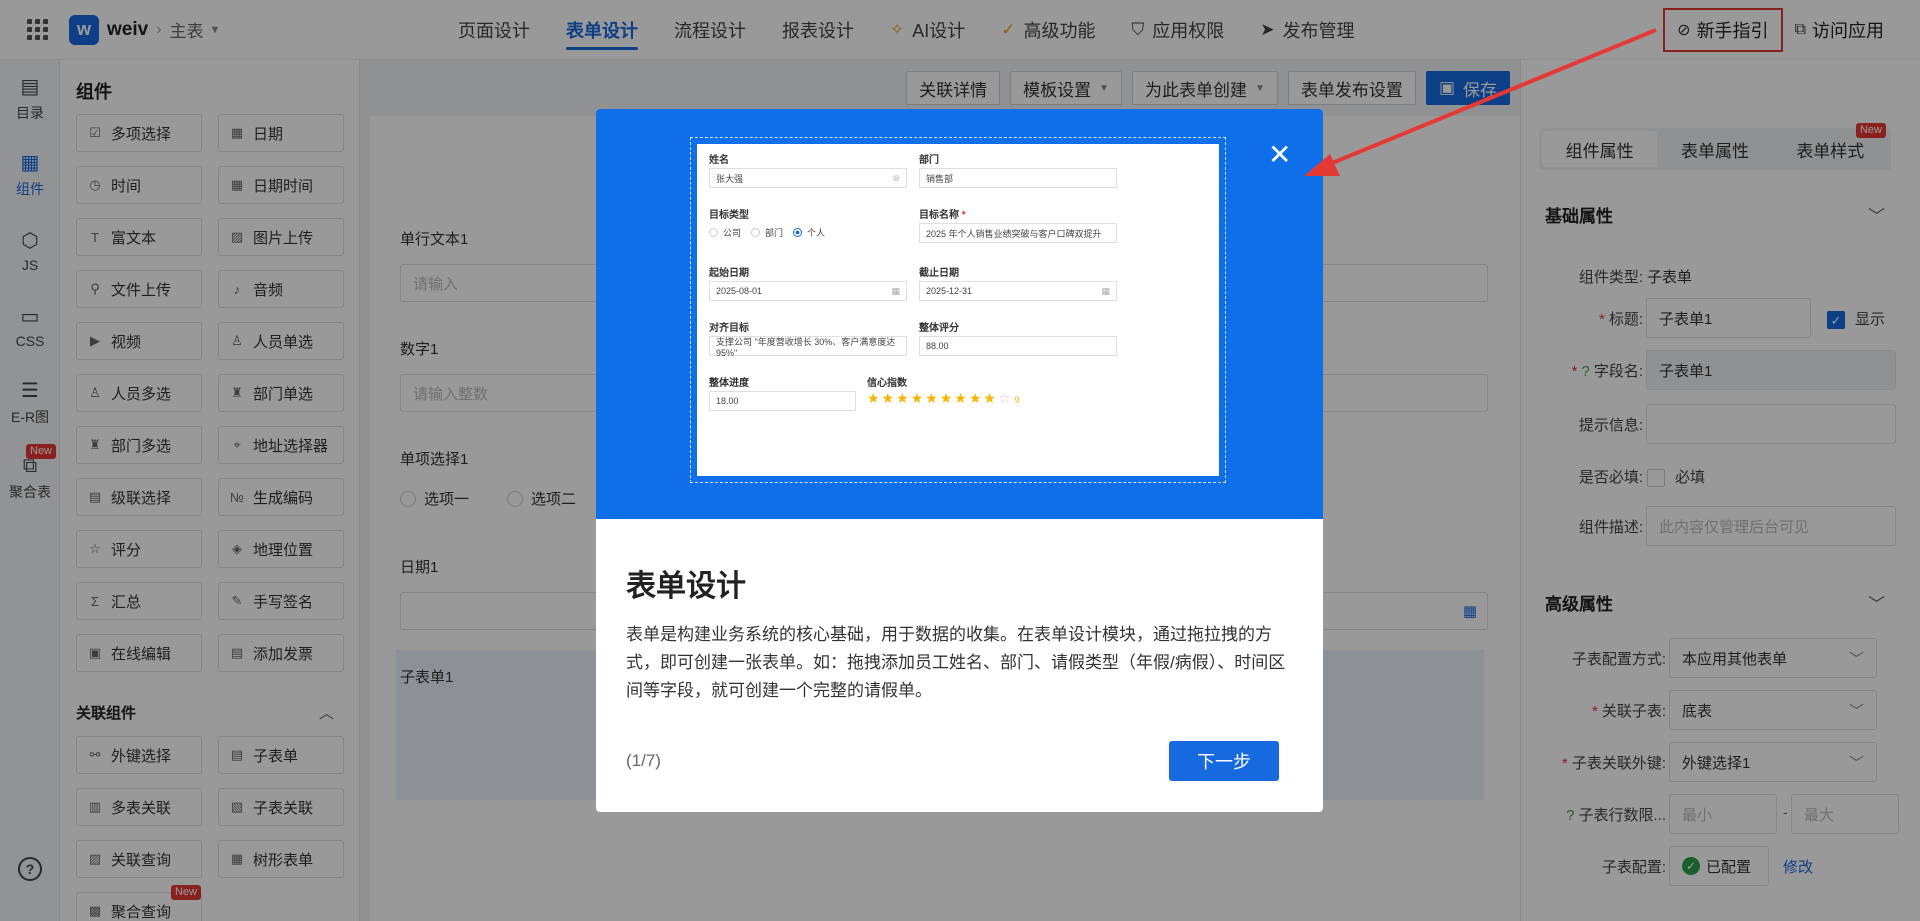 This screenshot has width=1920, height=921. What do you see at coordinates (1488, 99) in the screenshot?
I see `arrow-line` at bounding box center [1488, 99].